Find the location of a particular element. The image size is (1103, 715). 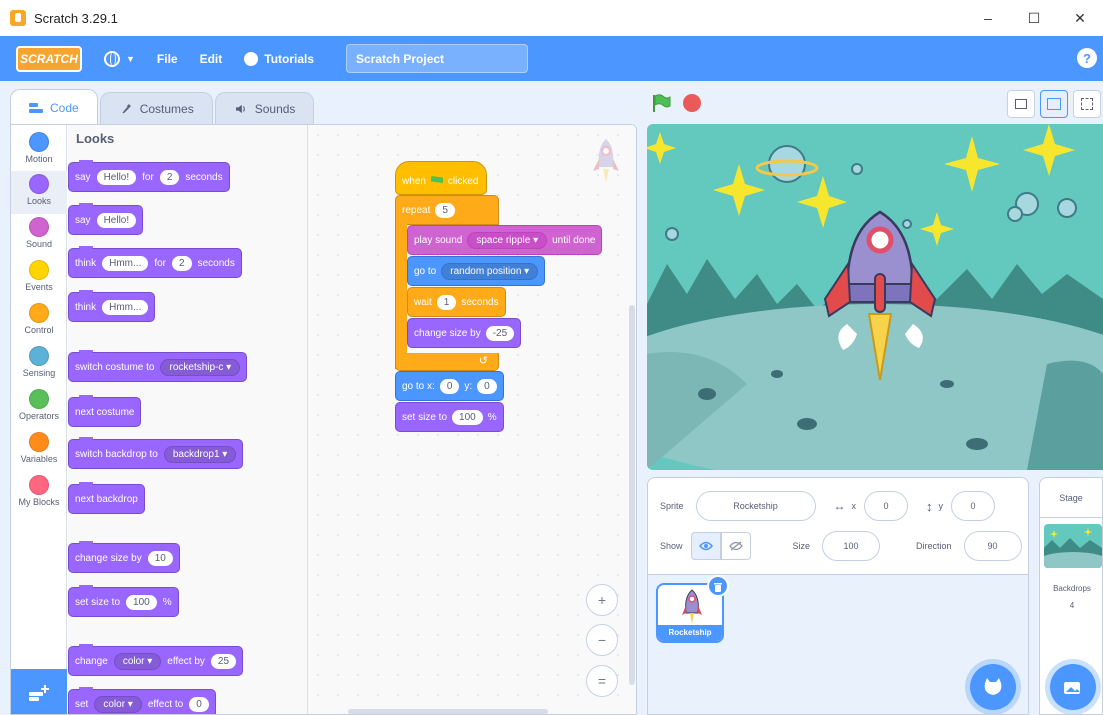

next-backdrop-block: next backdrop is located at coordinates (106, 498).